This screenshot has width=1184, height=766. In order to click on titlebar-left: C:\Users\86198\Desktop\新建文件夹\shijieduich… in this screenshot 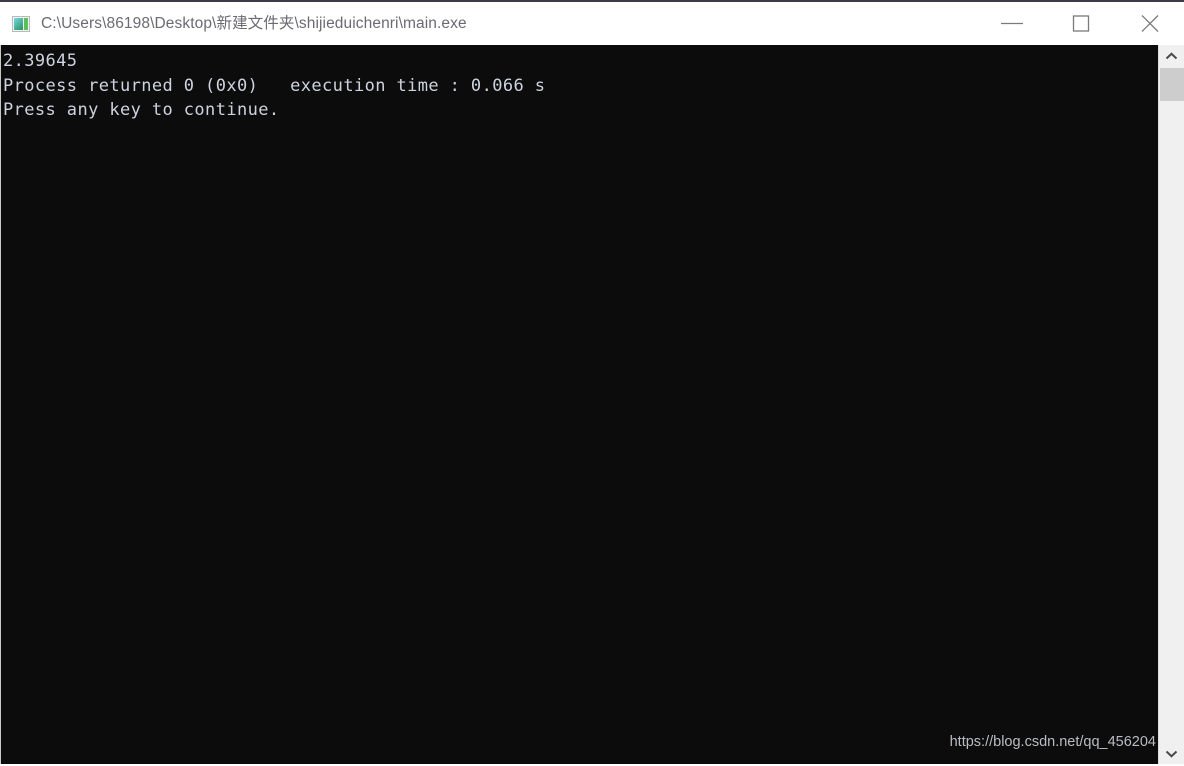, I will do `click(488, 24)`.